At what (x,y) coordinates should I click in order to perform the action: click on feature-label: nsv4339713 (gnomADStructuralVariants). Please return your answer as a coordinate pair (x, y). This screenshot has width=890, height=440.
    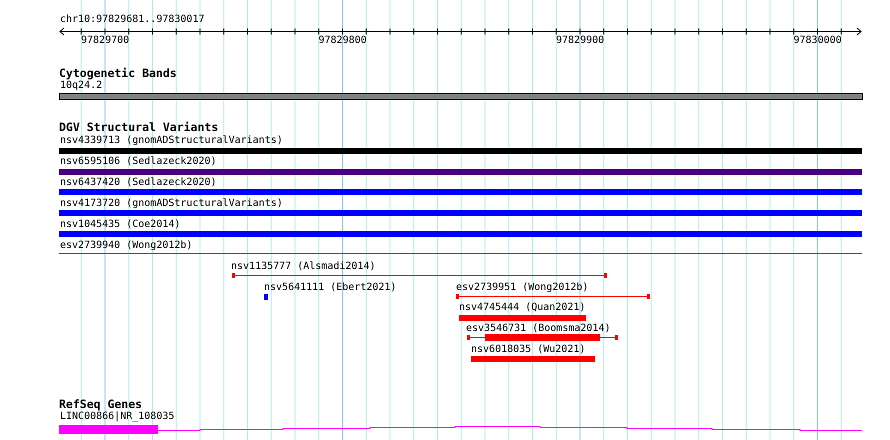
    Looking at the image, I should click on (171, 140).